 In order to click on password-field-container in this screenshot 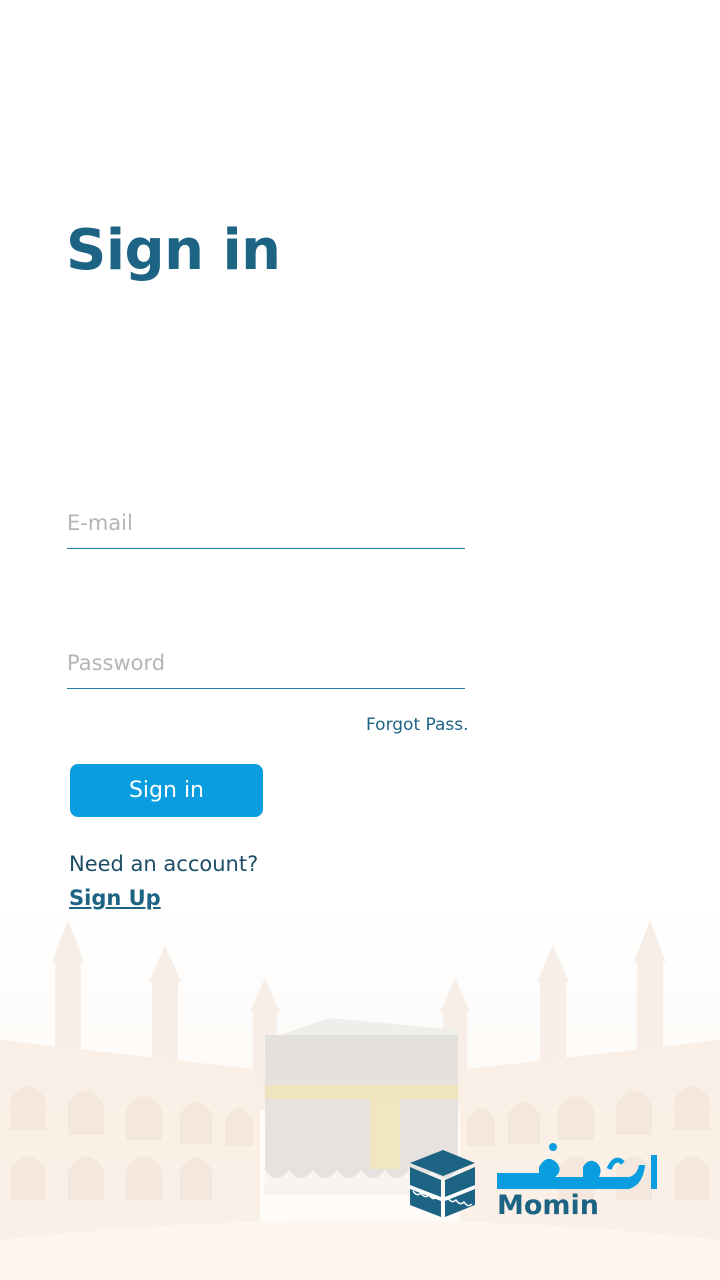, I will do `click(266, 663)`.